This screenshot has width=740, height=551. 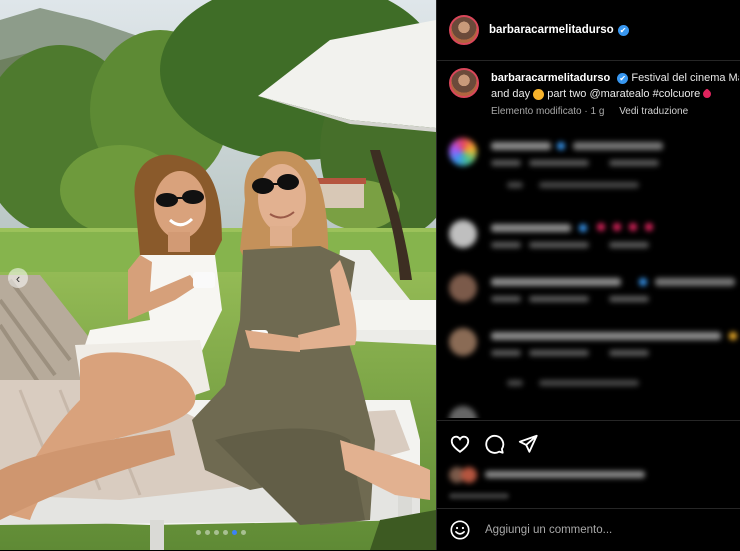 What do you see at coordinates (536, 111) in the screenshot?
I see `edited-label: Elemento modificato` at bounding box center [536, 111].